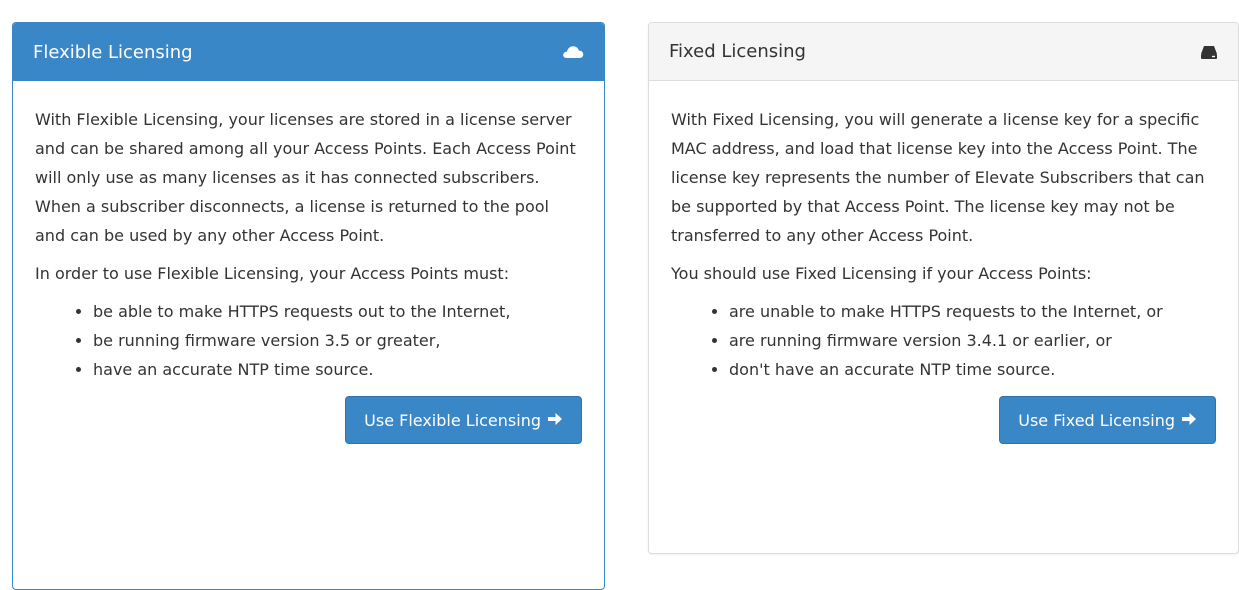 This screenshot has height=590, width=1239. Describe the element at coordinates (573, 52) in the screenshot. I see `cloud-icon` at that location.